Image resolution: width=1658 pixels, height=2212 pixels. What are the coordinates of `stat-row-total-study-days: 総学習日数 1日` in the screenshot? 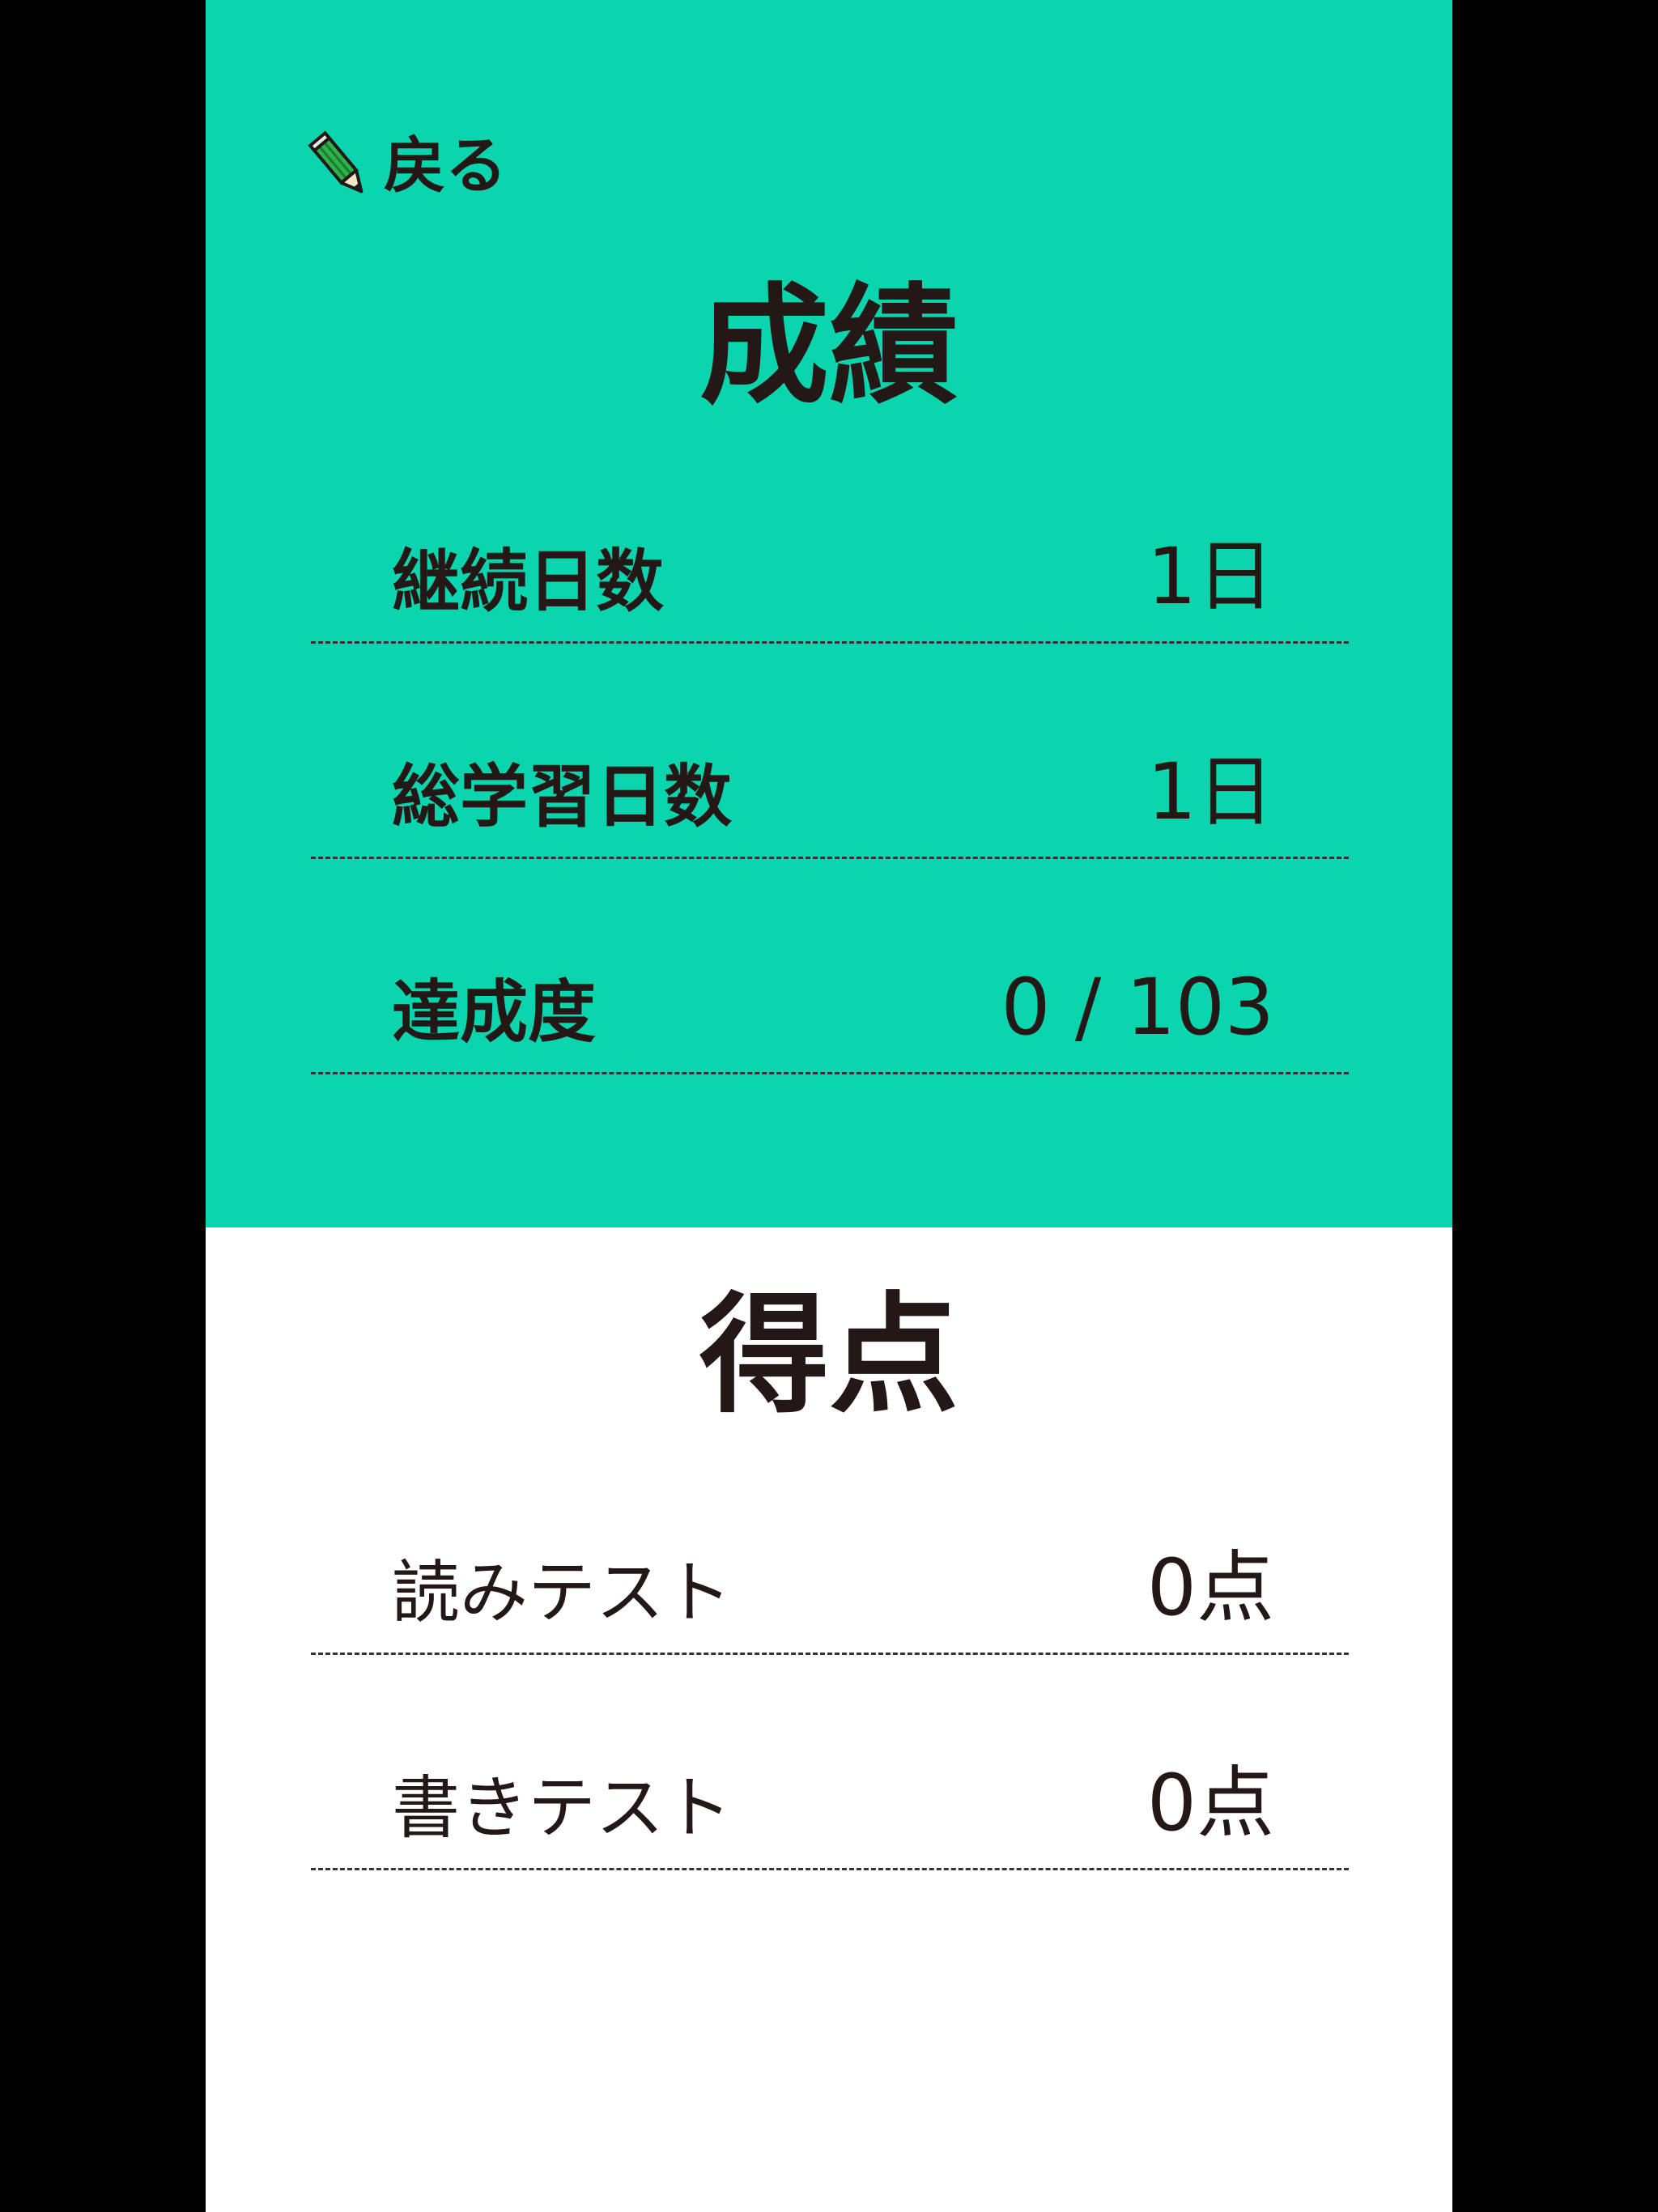 It's located at (830, 805).